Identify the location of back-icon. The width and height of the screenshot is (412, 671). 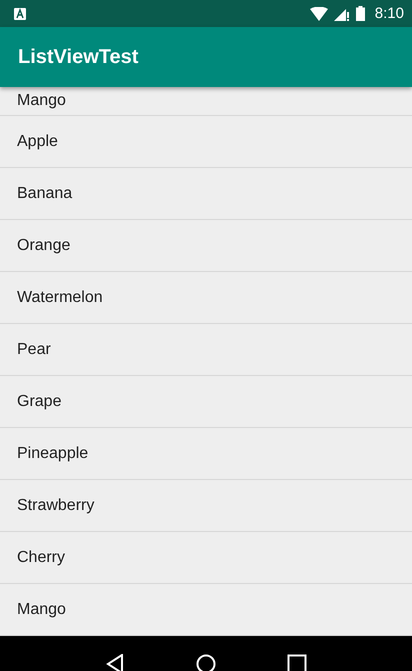
(115, 662).